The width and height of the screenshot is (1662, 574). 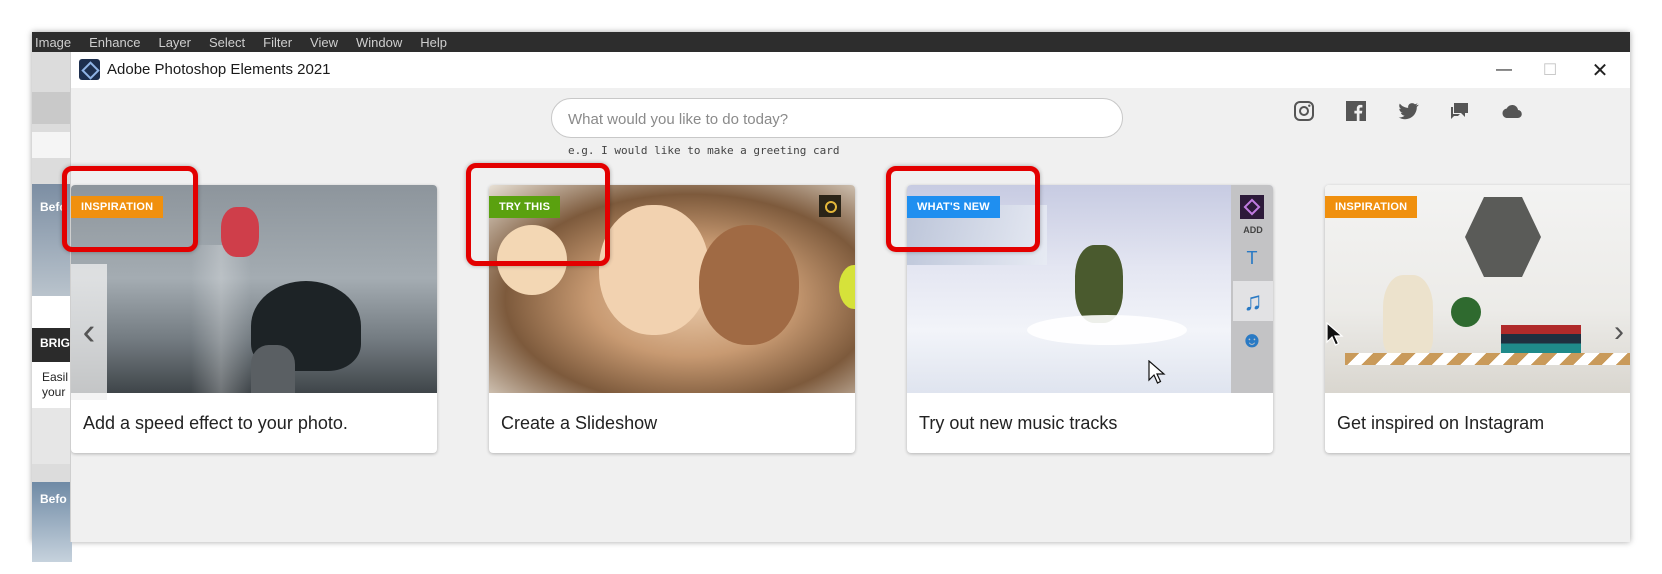 What do you see at coordinates (1252, 258) in the screenshot?
I see `add-title-icon: T` at bounding box center [1252, 258].